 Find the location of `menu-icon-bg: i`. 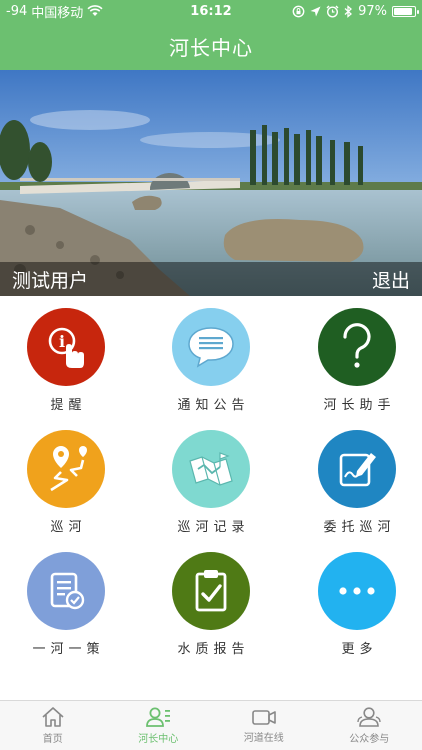

menu-icon-bg: i is located at coordinates (66, 347).